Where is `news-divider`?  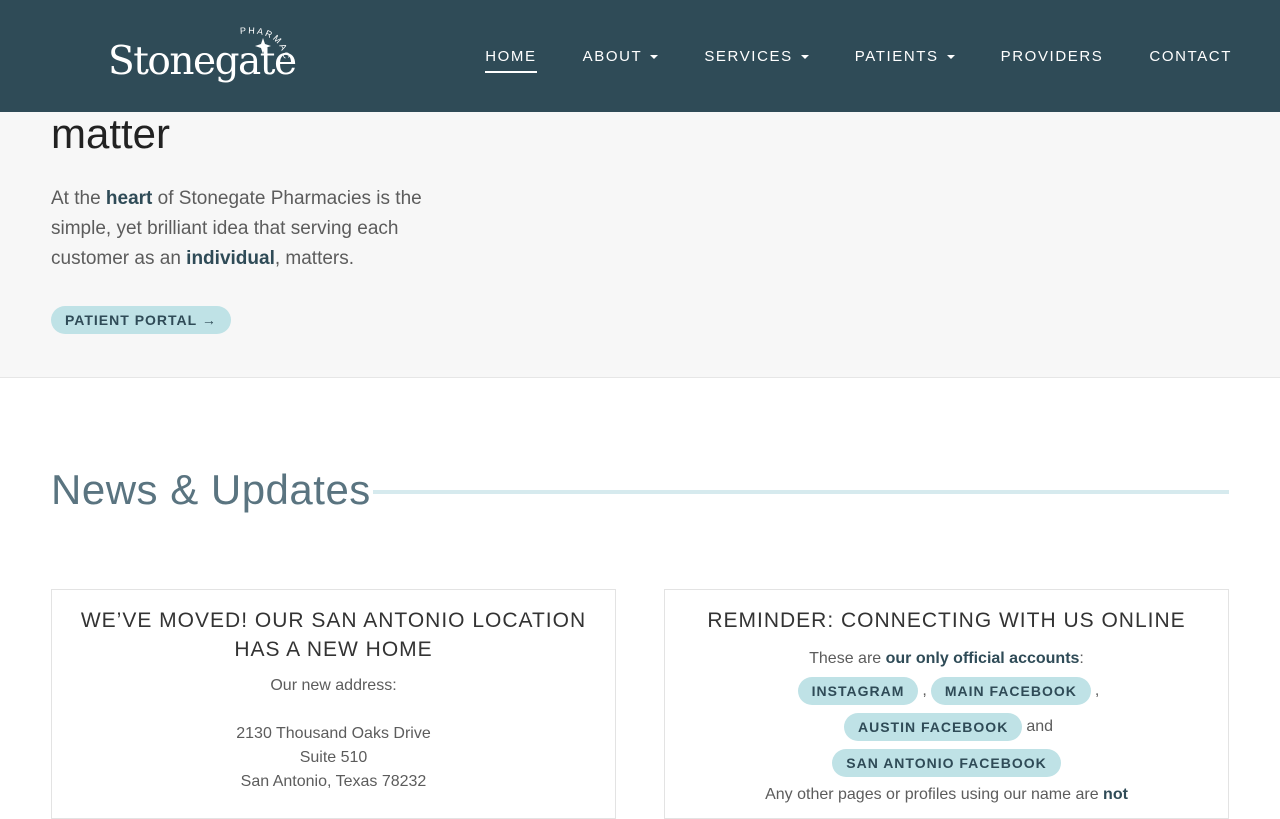 news-divider is located at coordinates (801, 492).